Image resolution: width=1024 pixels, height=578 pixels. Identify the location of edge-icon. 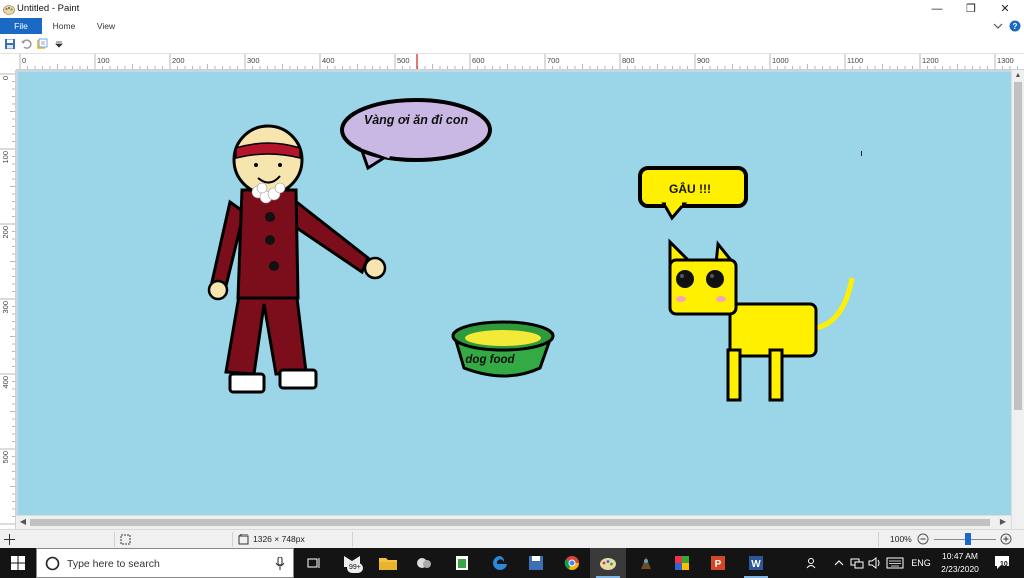
(500, 563).